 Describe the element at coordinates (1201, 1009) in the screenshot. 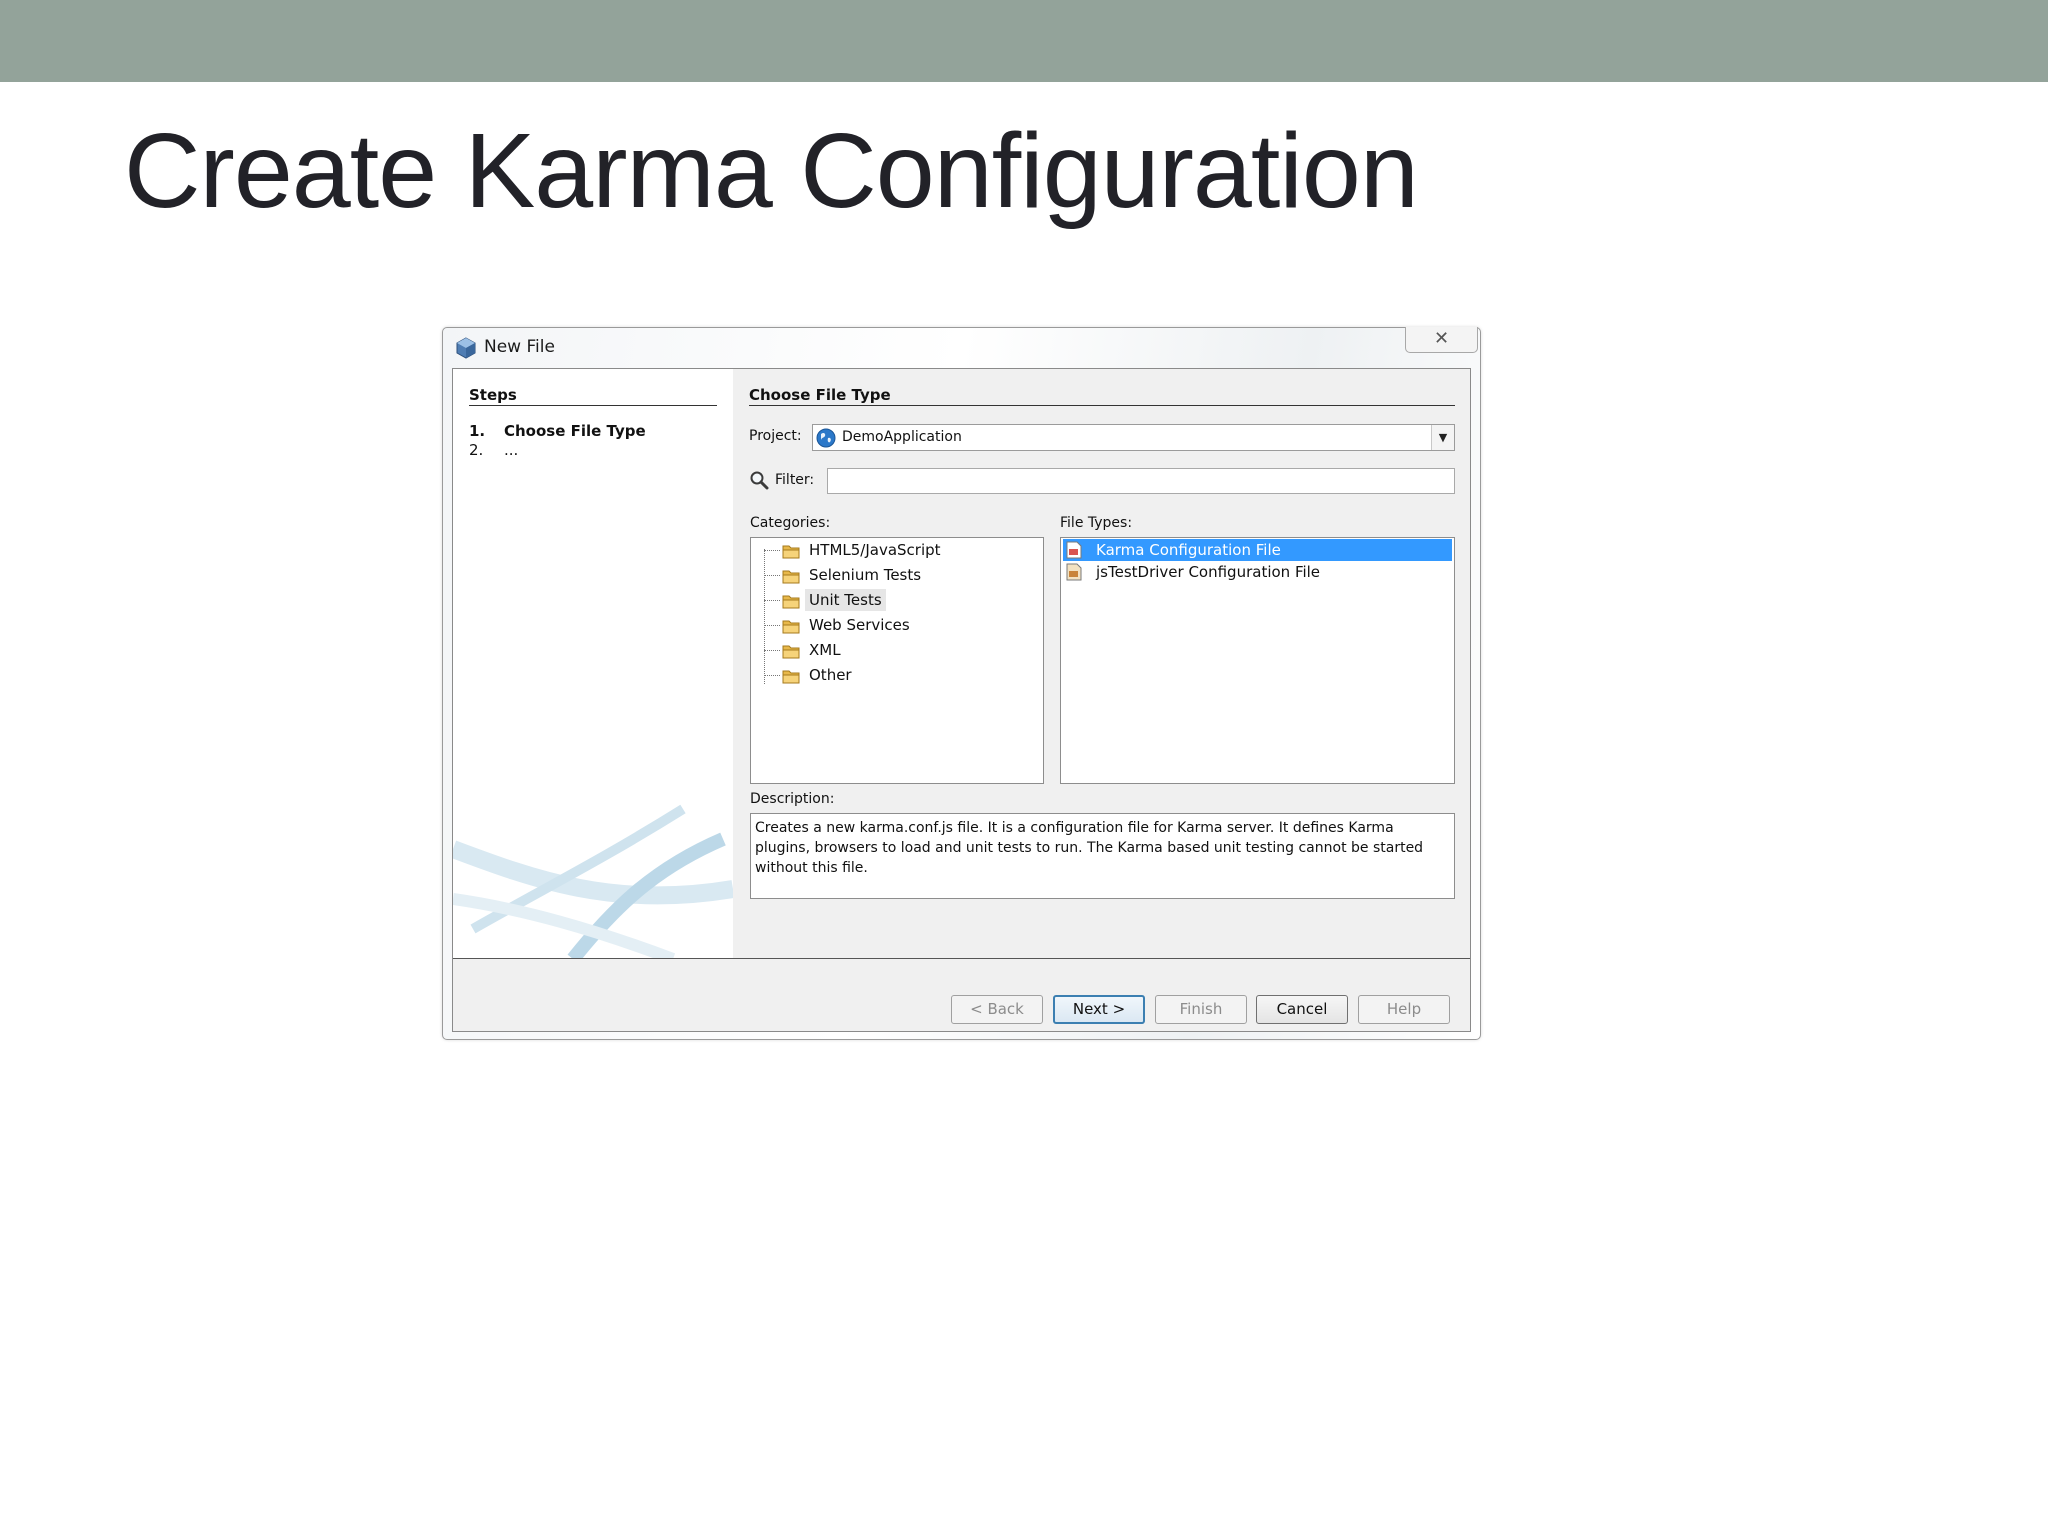

I see `finish-button: Finish` at that location.